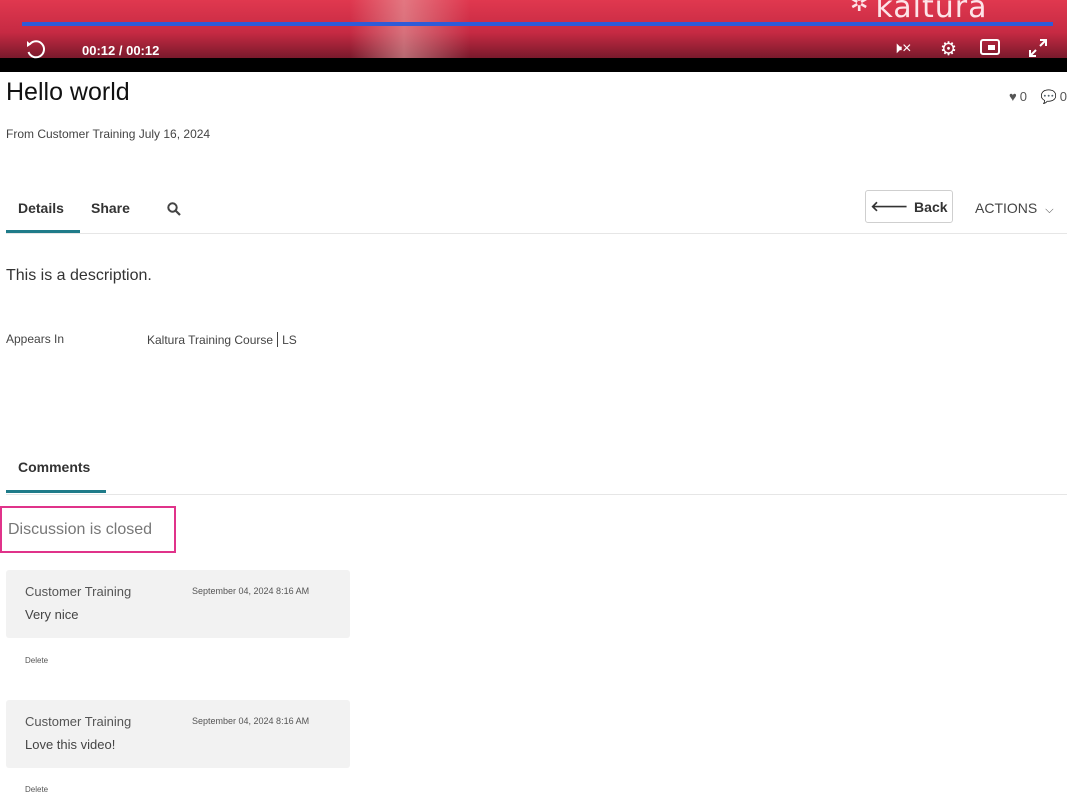  Describe the element at coordinates (1023, 96) in the screenshot. I see `likes-count: 0` at that location.